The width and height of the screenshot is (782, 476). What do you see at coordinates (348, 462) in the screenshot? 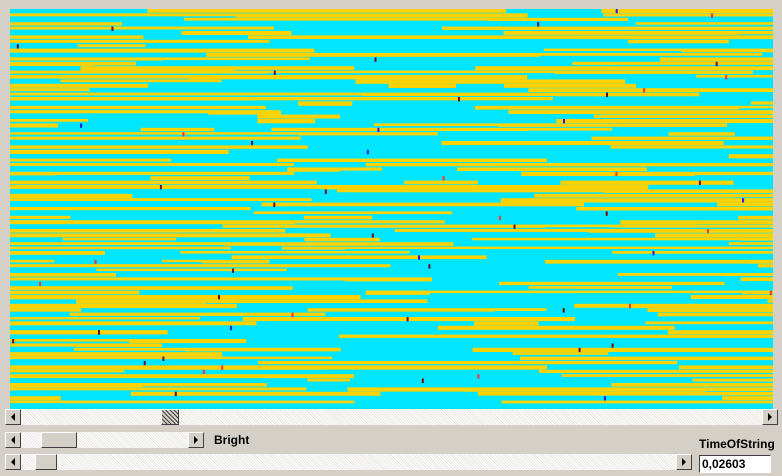
I see `time-of-string-slider` at bounding box center [348, 462].